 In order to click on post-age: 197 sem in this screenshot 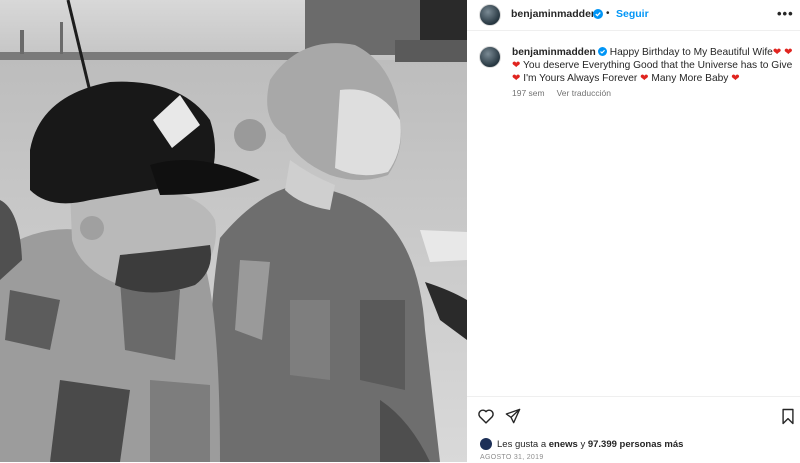, I will do `click(528, 93)`.